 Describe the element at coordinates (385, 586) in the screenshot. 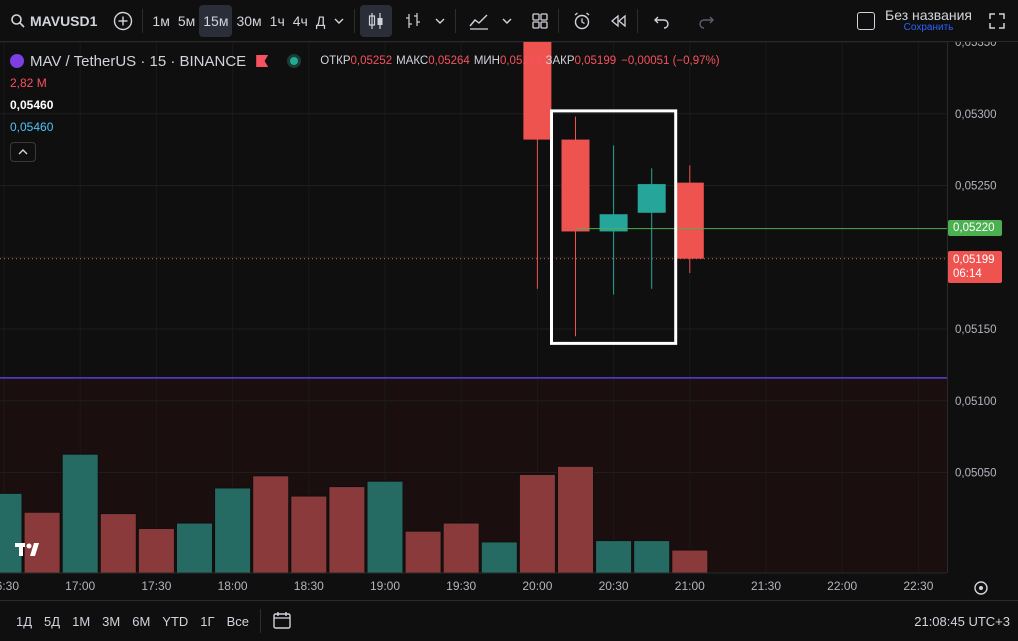

I see `x-tick-label: 19:00` at that location.